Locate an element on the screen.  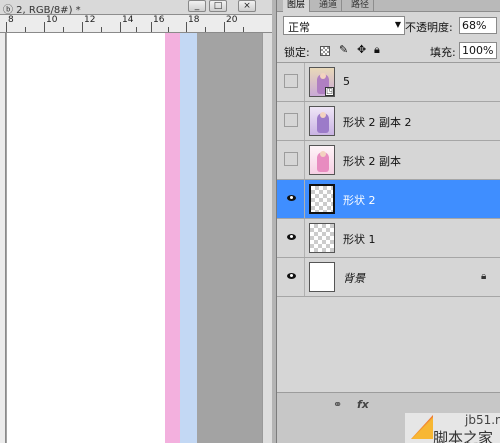
layer-row-shape2: 形状 2 is located at coordinates (388, 199).